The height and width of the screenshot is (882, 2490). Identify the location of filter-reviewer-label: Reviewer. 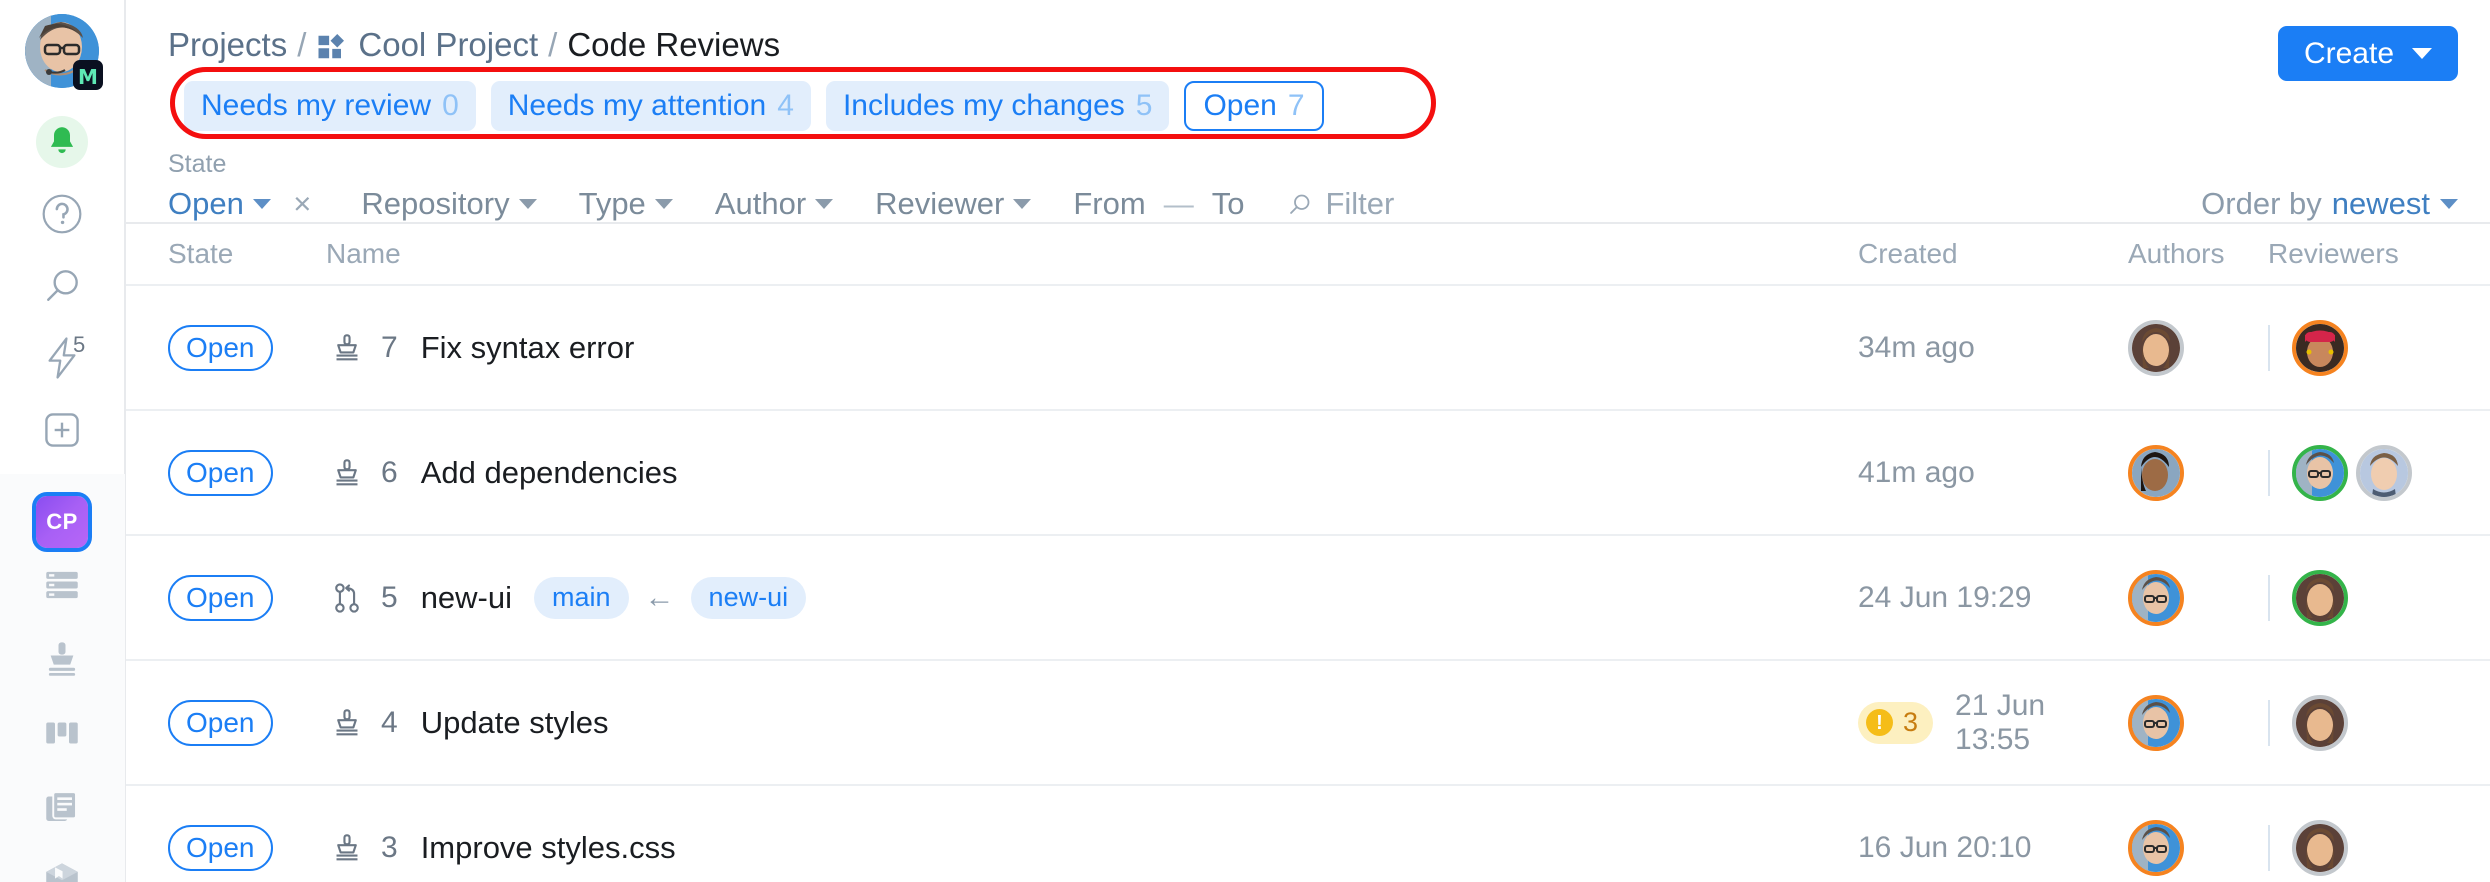
(940, 203).